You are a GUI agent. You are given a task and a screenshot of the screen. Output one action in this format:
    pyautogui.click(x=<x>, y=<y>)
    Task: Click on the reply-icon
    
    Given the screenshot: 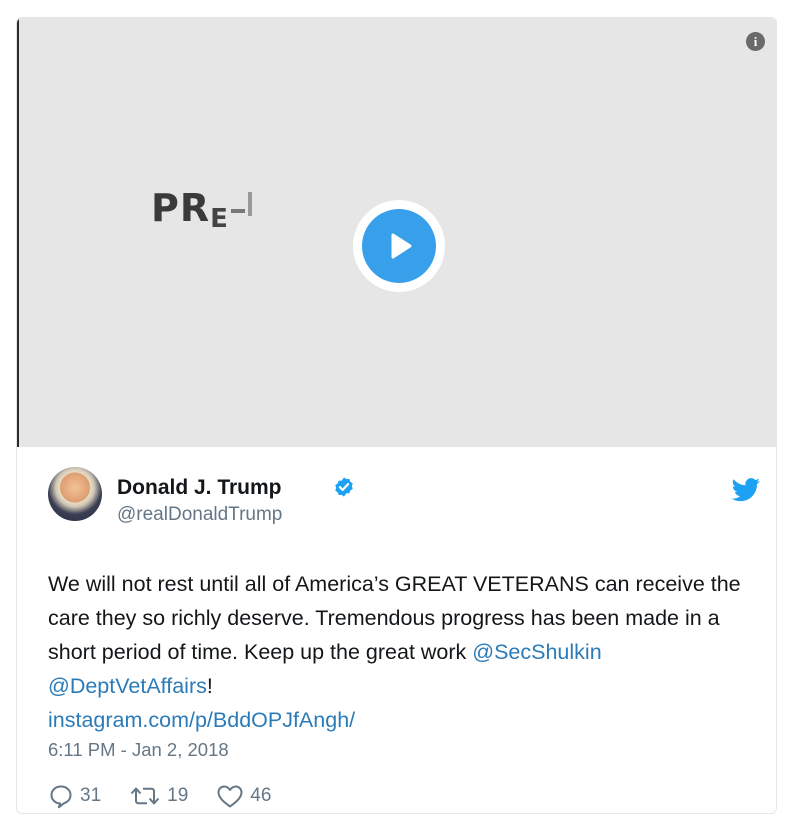 What is the action you would take?
    pyautogui.click(x=61, y=797)
    